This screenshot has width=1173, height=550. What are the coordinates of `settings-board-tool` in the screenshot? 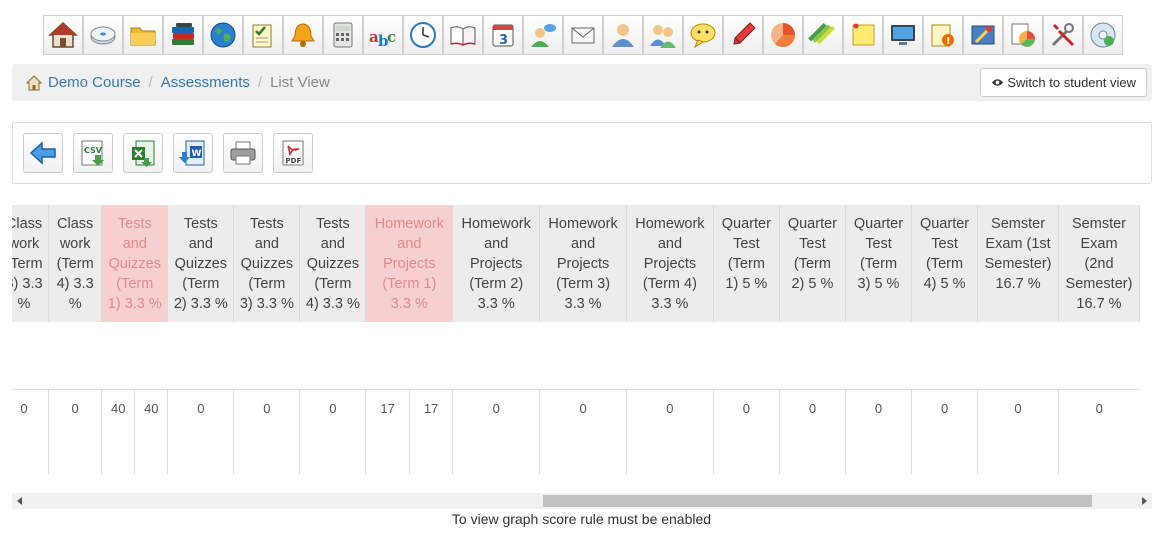 It's located at (983, 35).